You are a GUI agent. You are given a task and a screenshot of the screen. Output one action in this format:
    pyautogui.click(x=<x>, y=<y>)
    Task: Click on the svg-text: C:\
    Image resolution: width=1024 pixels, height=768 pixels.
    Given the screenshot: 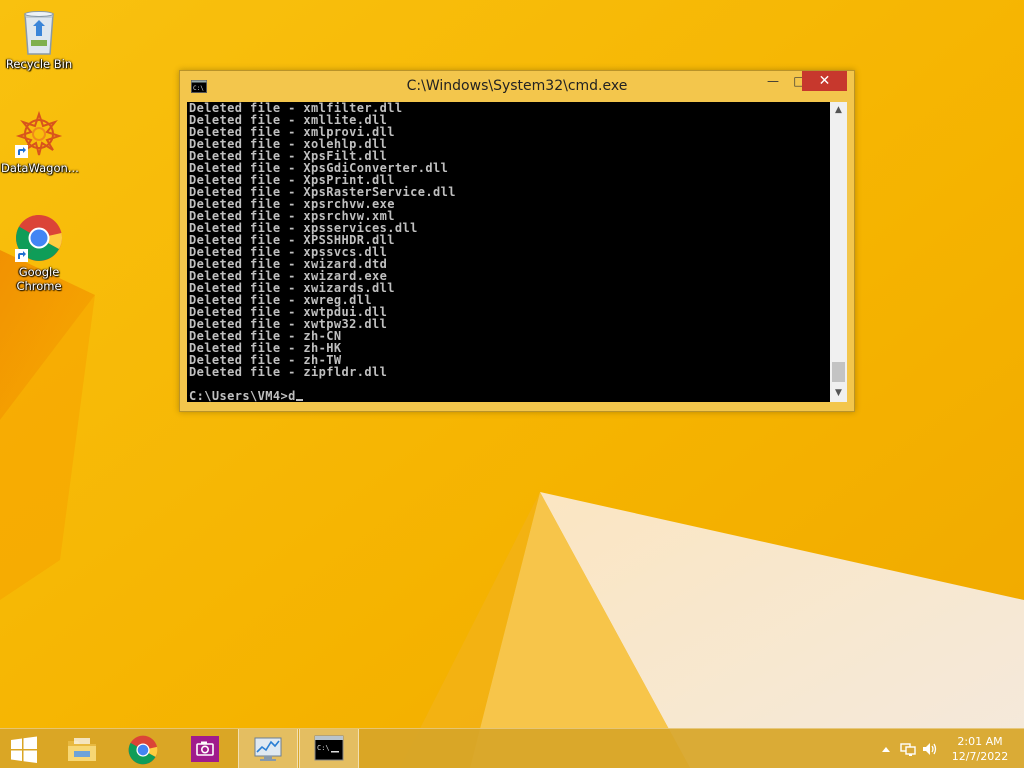 What is the action you would take?
    pyautogui.click(x=323, y=748)
    